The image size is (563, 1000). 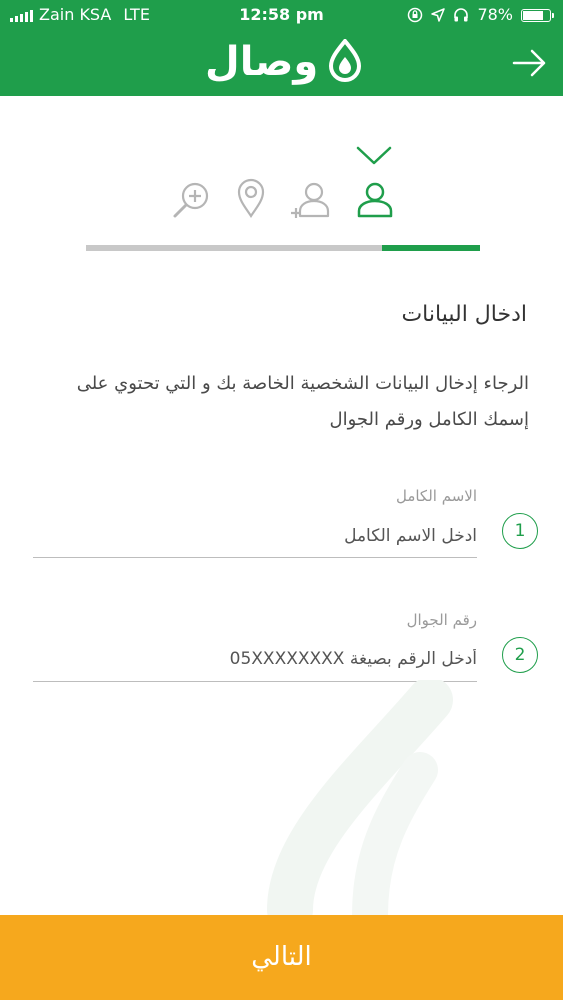 I want to click on drop-pin-logo-icon, so click(x=345, y=60).